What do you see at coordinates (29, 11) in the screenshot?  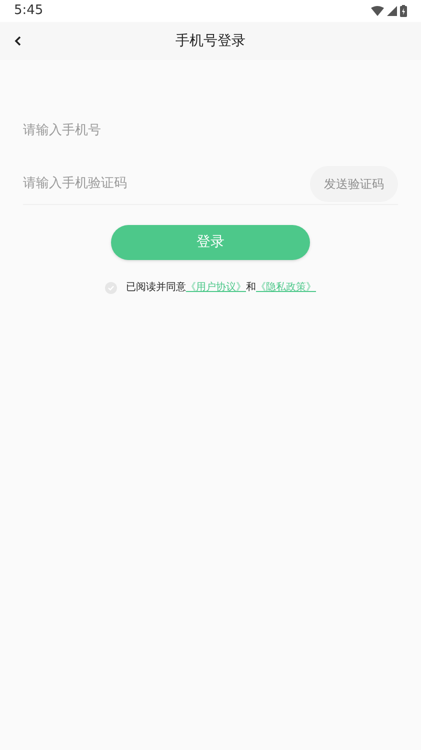 I see `status-time: 5:45` at bounding box center [29, 11].